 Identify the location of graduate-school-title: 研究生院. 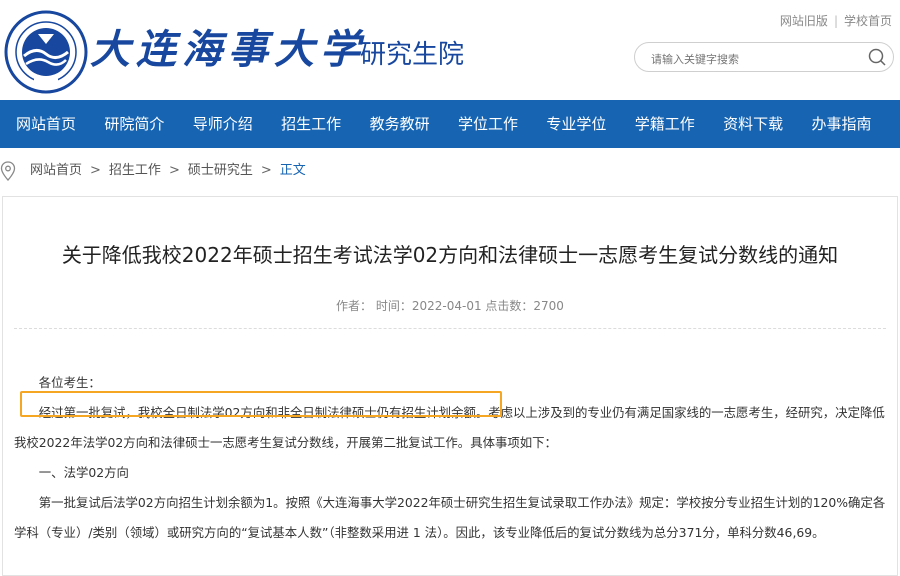
(412, 55).